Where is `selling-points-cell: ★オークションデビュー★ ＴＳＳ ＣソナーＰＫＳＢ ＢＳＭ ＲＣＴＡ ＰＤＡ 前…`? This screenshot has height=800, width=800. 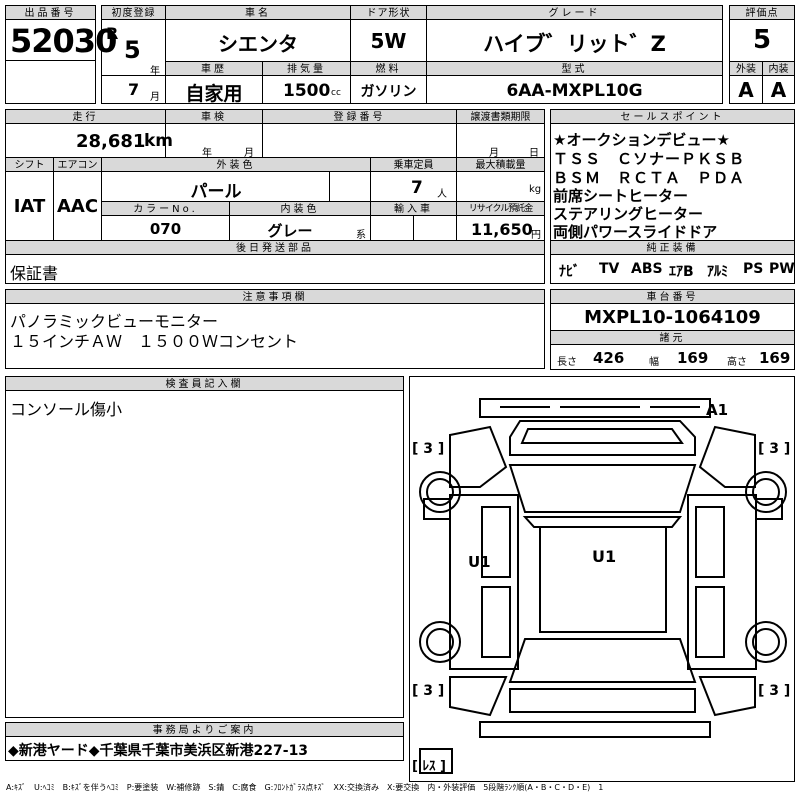 selling-points-cell: ★オークションデビュー★ ＴＳＳ ＣソナーＰＫＳＢ ＢＳＭ ＲＣＴＡ ＰＤＡ 前… is located at coordinates (672, 182).